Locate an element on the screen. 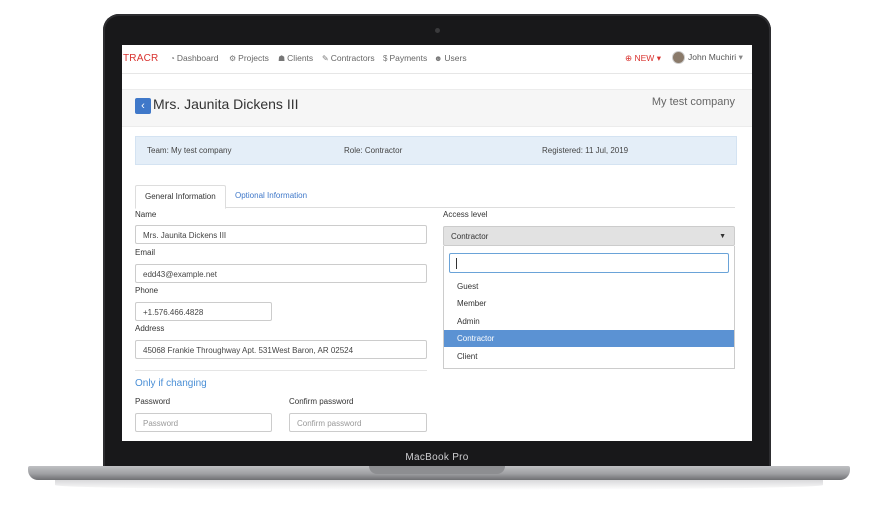 Image resolution: width=878 pixels, height=513 pixels. tabs: General Information Optional Information is located at coordinates (435, 197).